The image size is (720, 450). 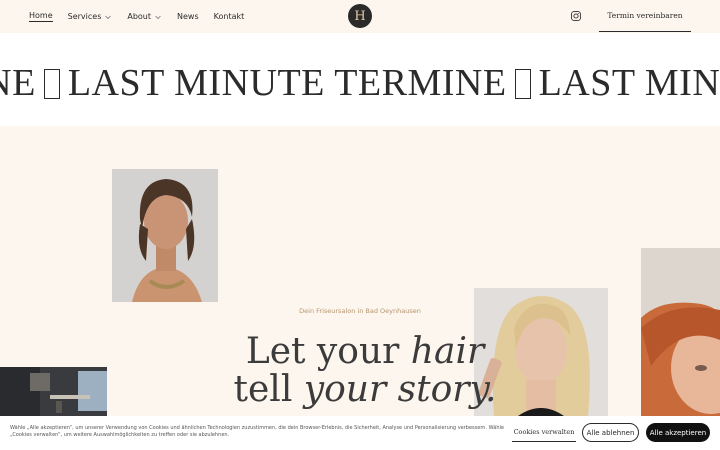 I want to click on logo-monogram: H, so click(x=360, y=16).